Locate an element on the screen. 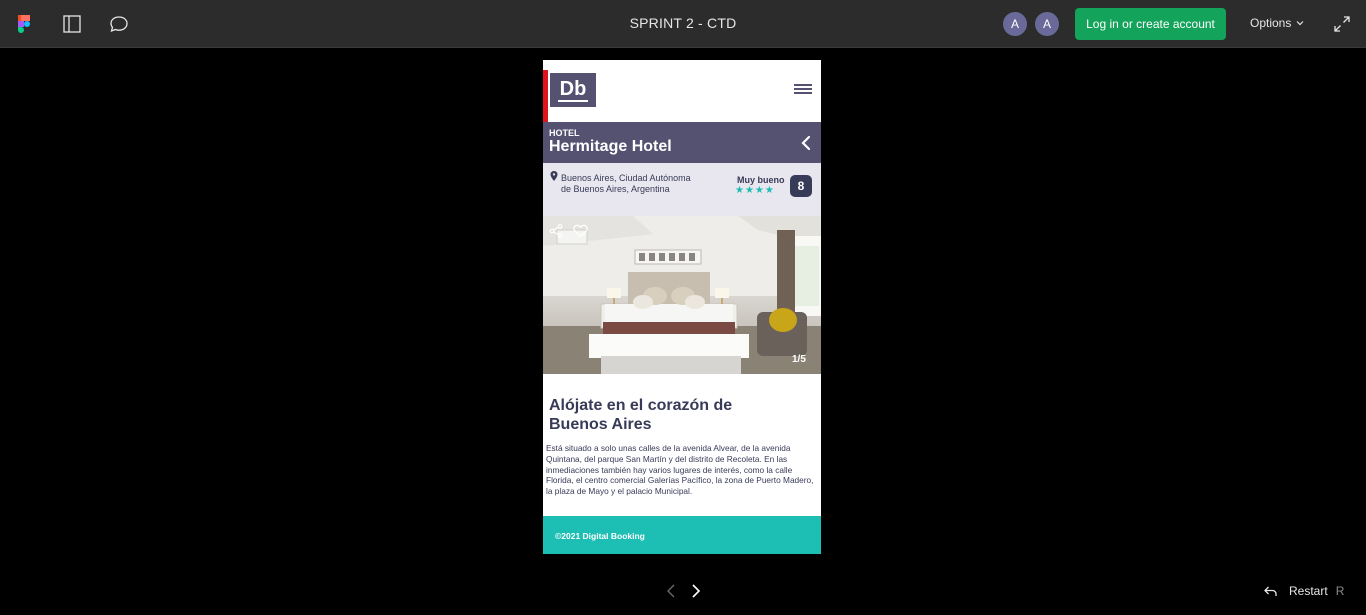 This screenshot has width=1366, height=615. share-icon is located at coordinates (556, 231).